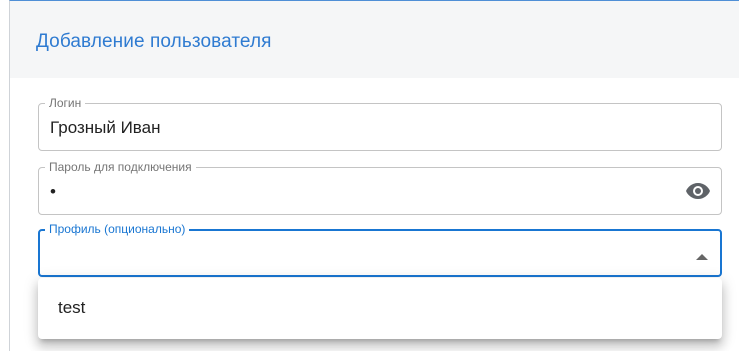 This screenshot has width=739, height=351. What do you see at coordinates (702, 254) in the screenshot?
I see `caret-up-icon` at bounding box center [702, 254].